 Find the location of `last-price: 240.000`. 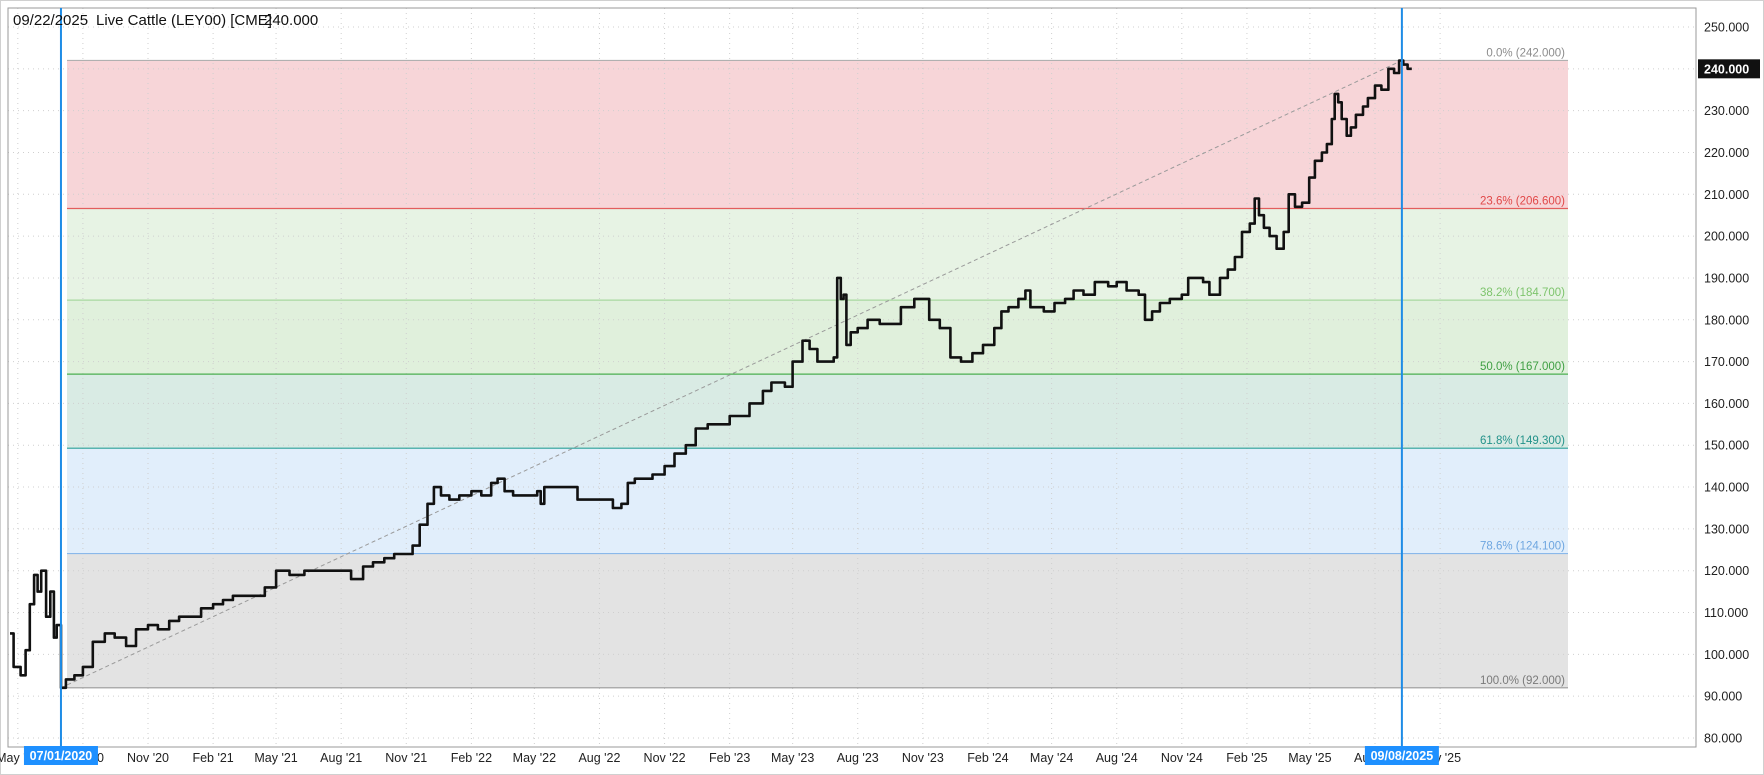

last-price: 240.000 is located at coordinates (1729, 69).